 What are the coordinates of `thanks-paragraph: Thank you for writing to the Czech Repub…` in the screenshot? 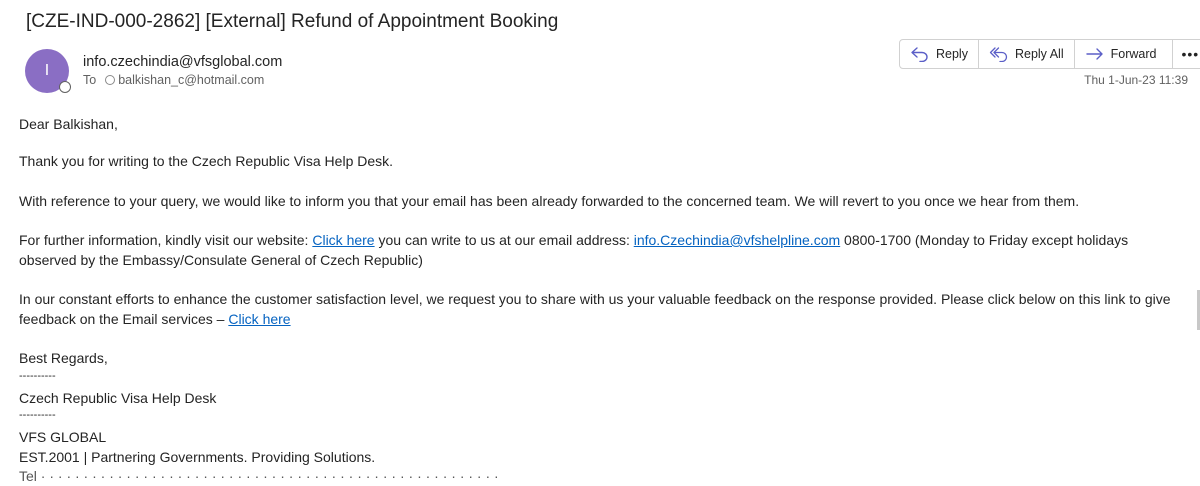 It's located at (206, 161).